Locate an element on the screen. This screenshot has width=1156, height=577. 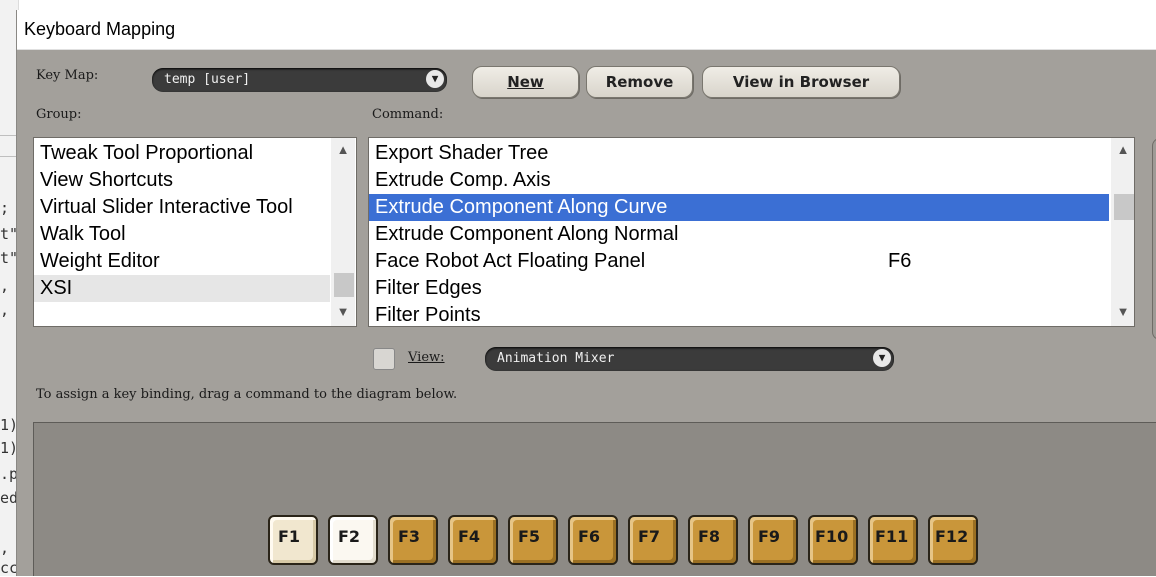
side-panel-edge is located at coordinates (1154, 239).